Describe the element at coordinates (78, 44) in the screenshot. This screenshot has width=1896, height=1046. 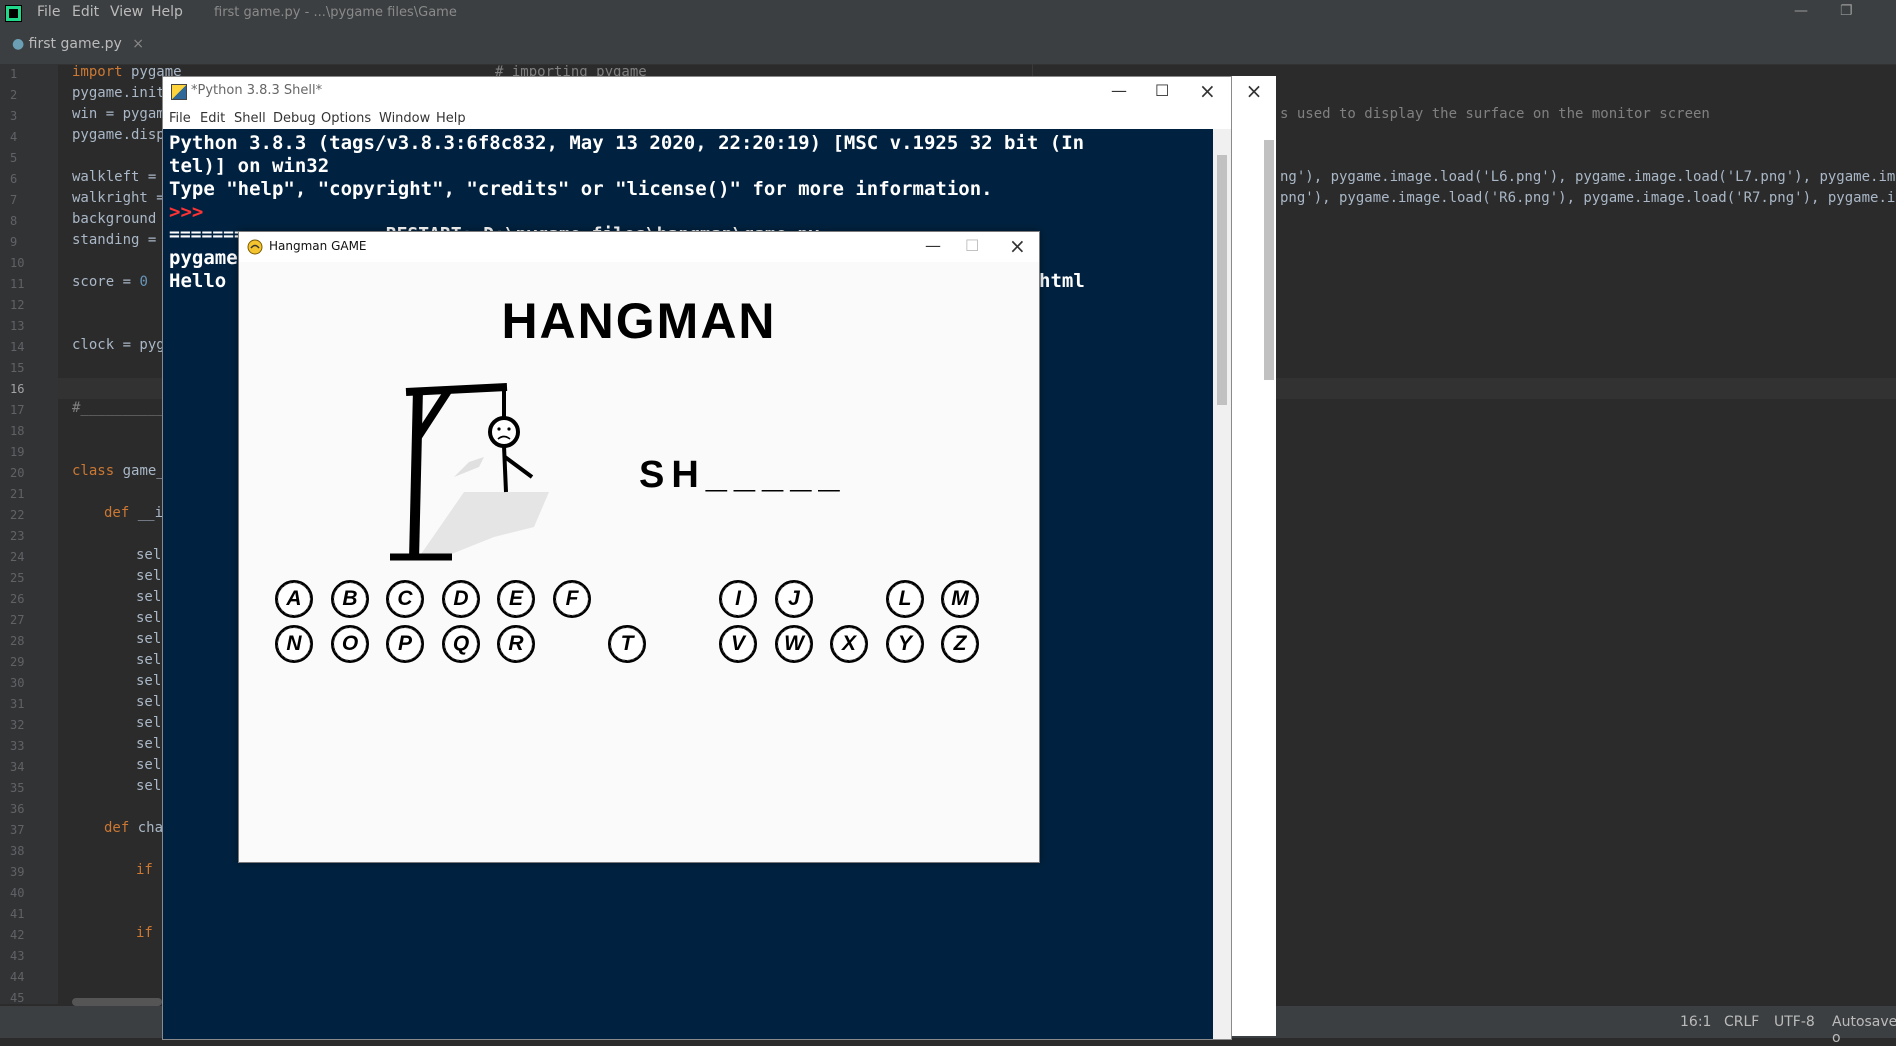
I see `tab-first-game: ● first game.py ×` at that location.